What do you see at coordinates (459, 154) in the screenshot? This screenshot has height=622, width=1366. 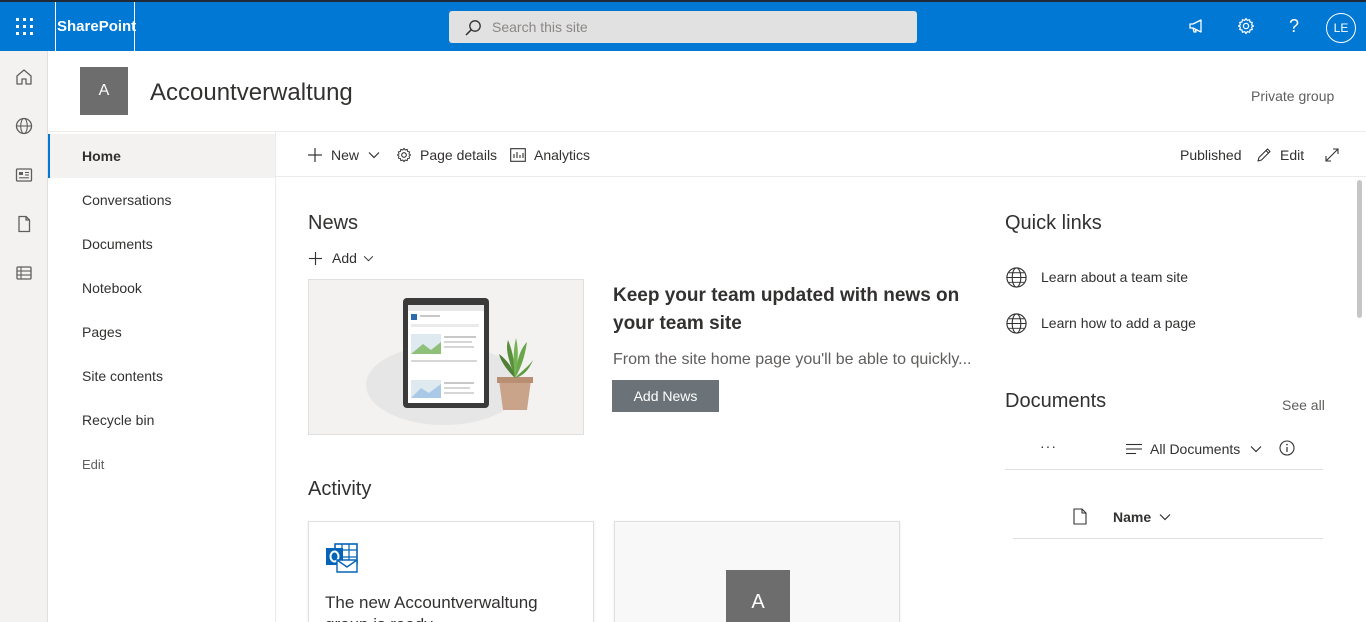 I see `page-details-label: Page details` at bounding box center [459, 154].